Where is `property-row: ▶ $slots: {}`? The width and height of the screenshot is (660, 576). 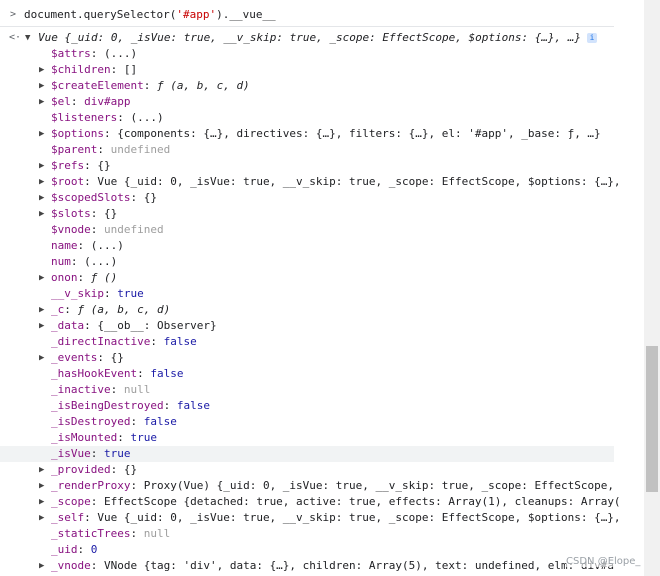 property-row: ▶ $slots: {} is located at coordinates (307, 214).